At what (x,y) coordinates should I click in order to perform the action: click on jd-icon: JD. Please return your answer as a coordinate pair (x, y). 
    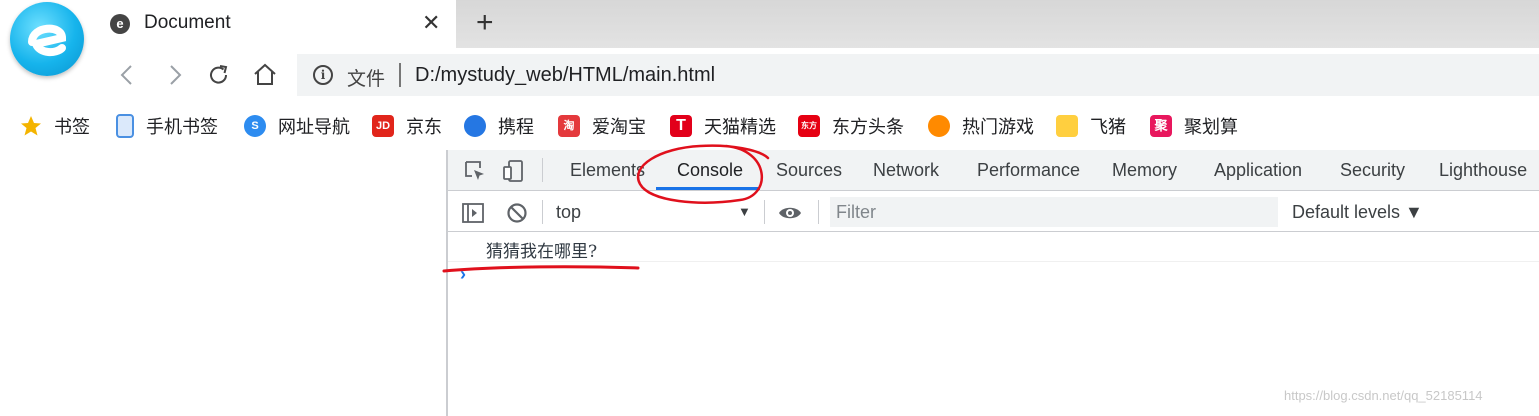
    Looking at the image, I should click on (383, 126).